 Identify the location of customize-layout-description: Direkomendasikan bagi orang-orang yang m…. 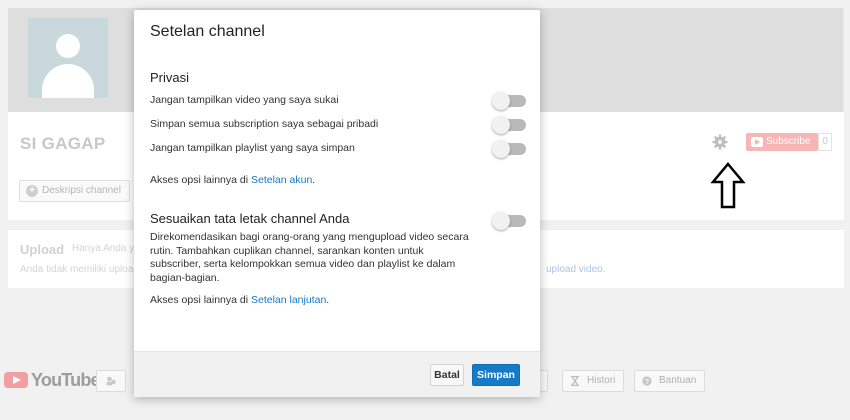
(309, 257).